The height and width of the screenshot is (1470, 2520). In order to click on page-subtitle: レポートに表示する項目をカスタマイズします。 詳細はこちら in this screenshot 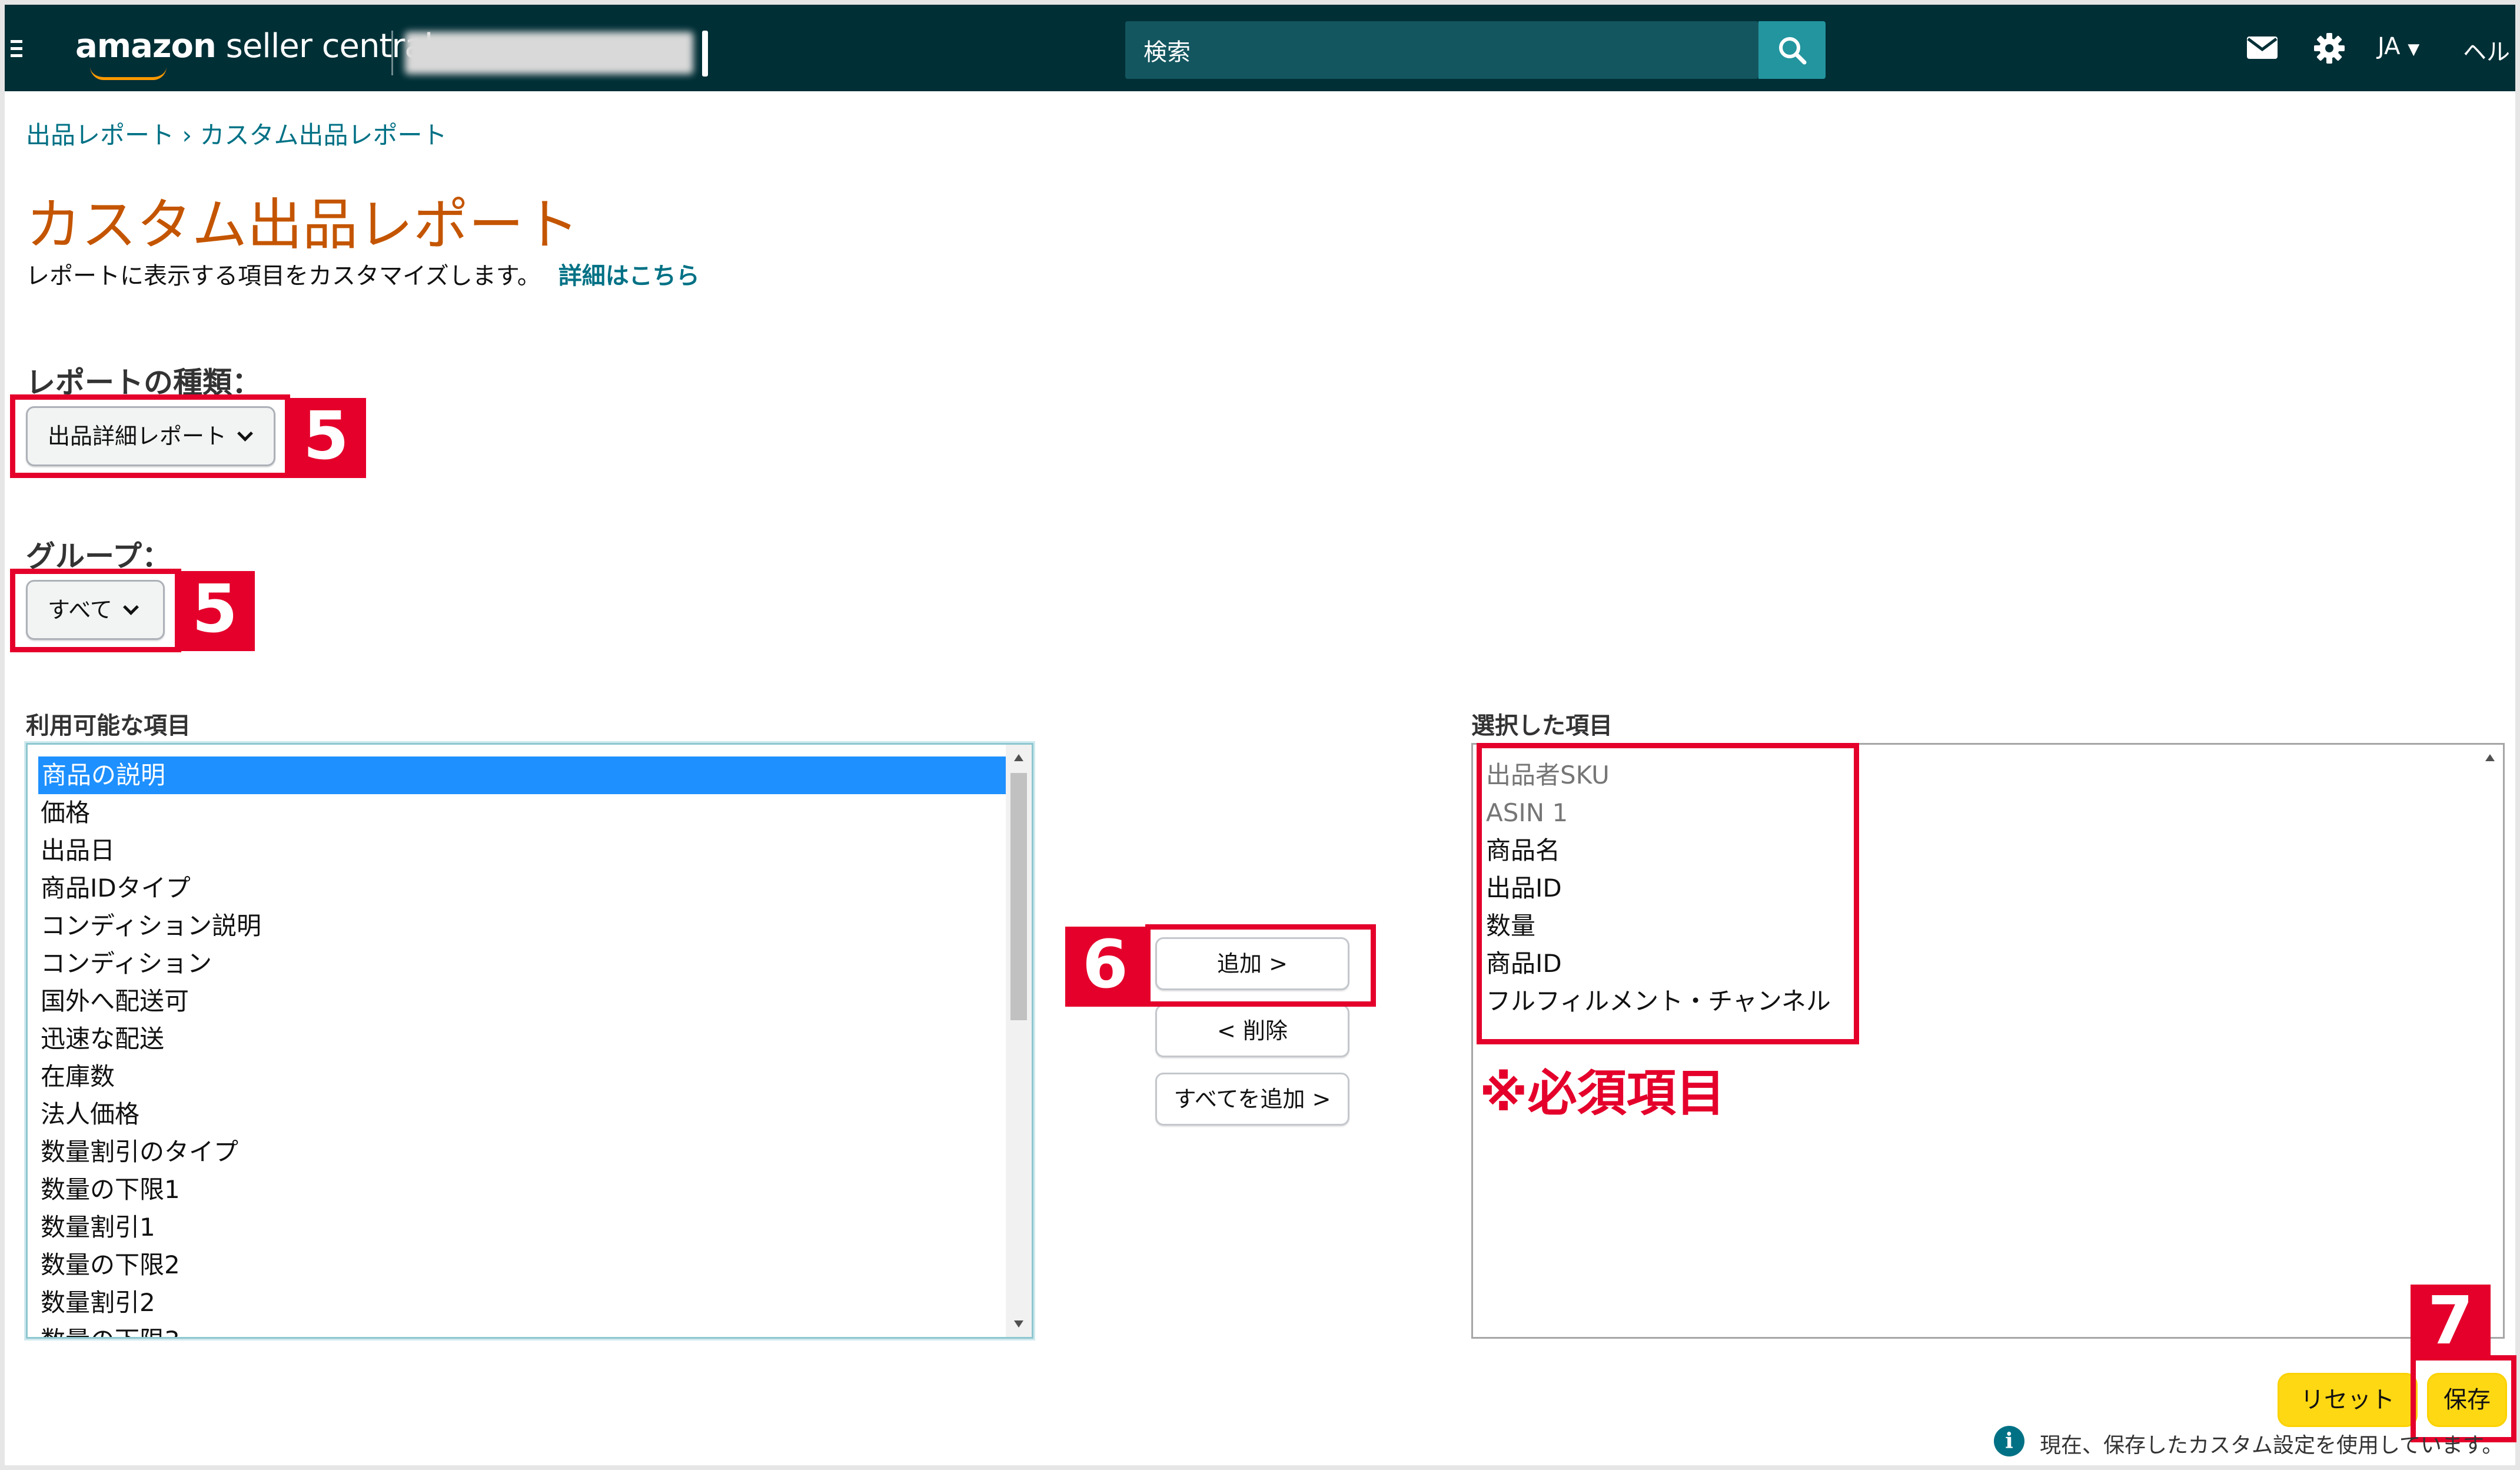, I will do `click(363, 276)`.